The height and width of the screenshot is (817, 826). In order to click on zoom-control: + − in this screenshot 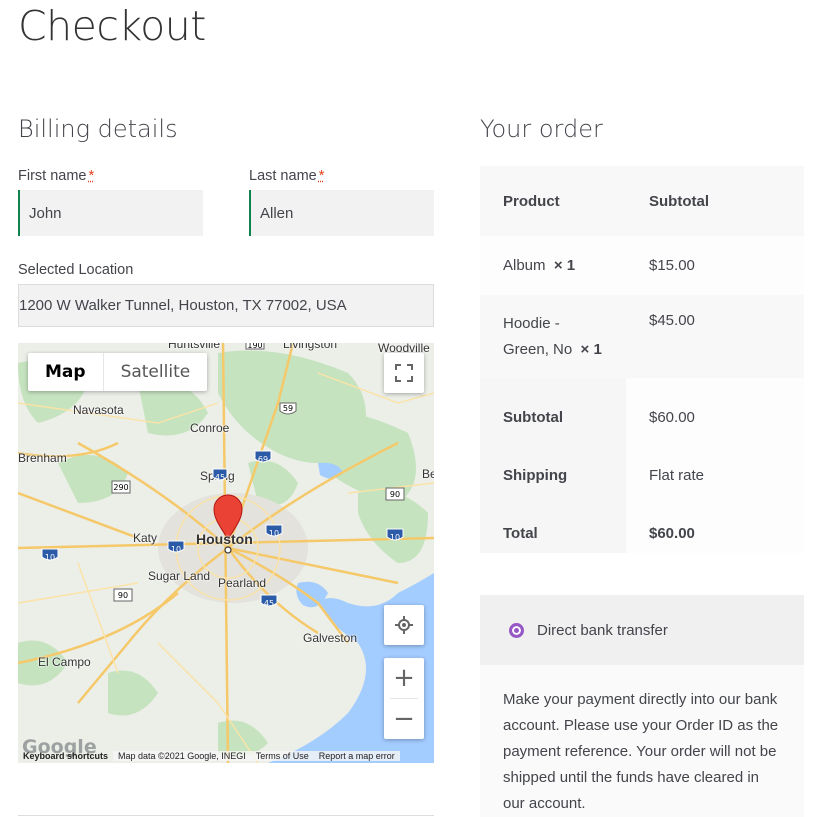, I will do `click(404, 698)`.